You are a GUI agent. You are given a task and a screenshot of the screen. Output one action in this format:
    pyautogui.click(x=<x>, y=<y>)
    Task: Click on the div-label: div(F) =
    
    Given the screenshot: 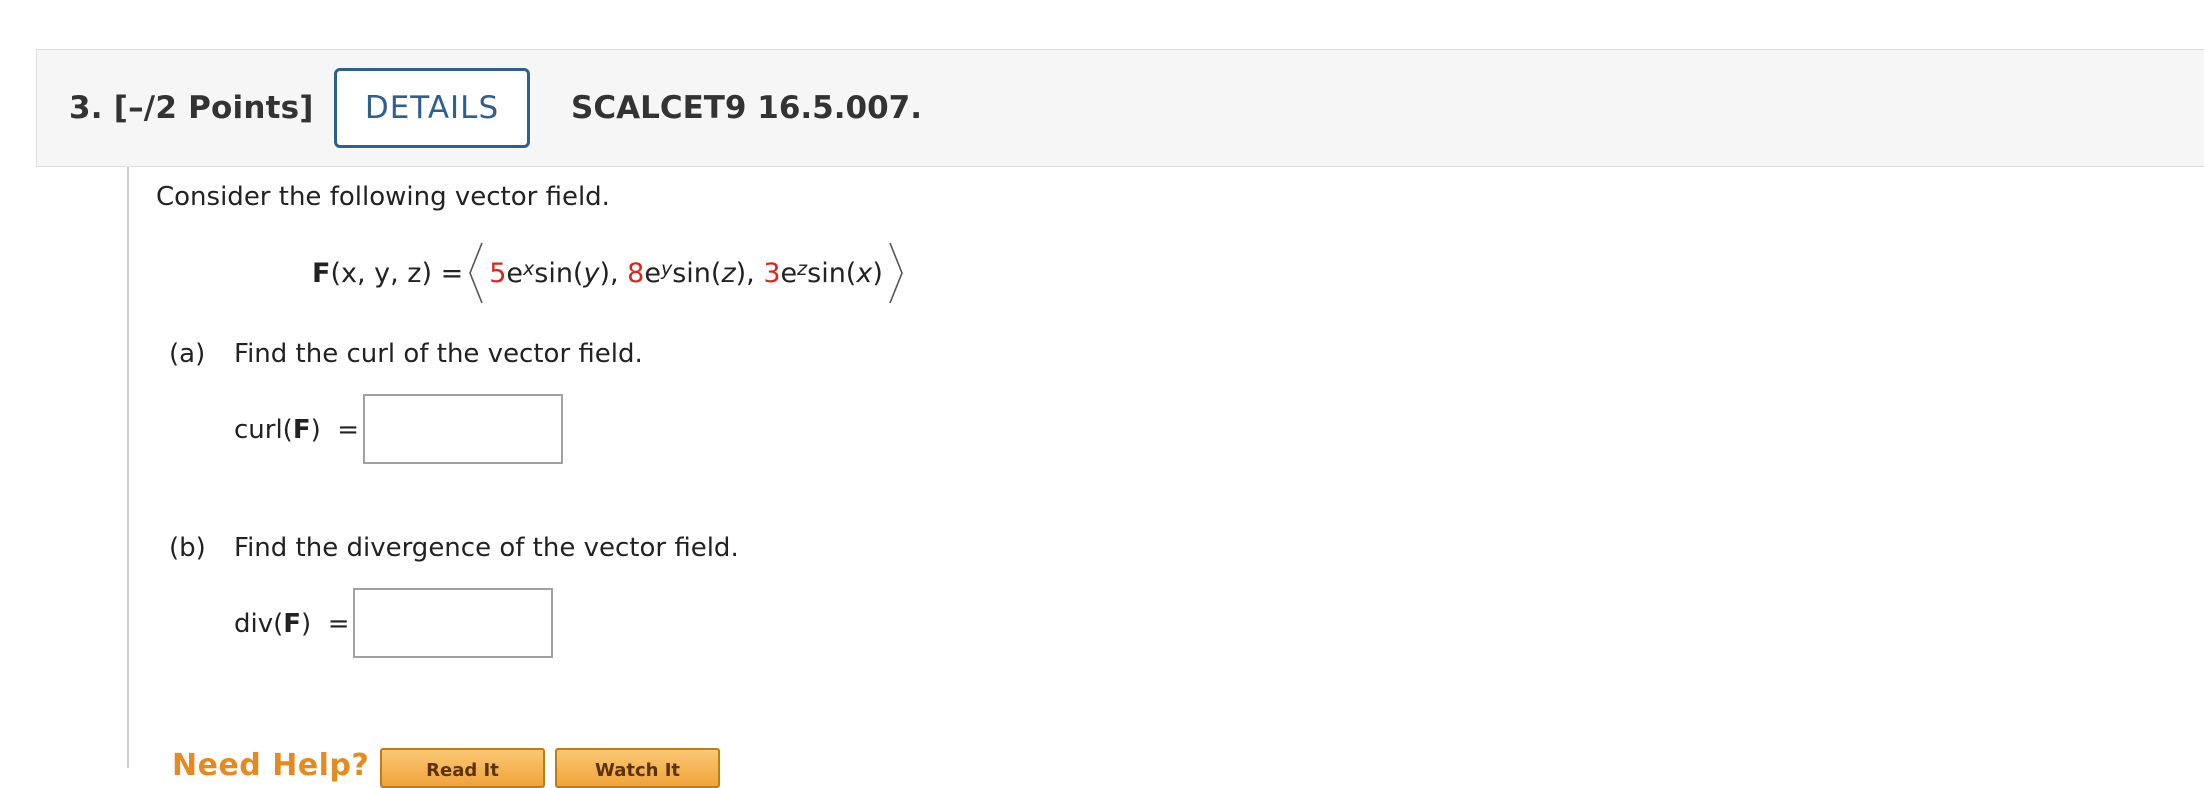 What is the action you would take?
    pyautogui.click(x=292, y=624)
    